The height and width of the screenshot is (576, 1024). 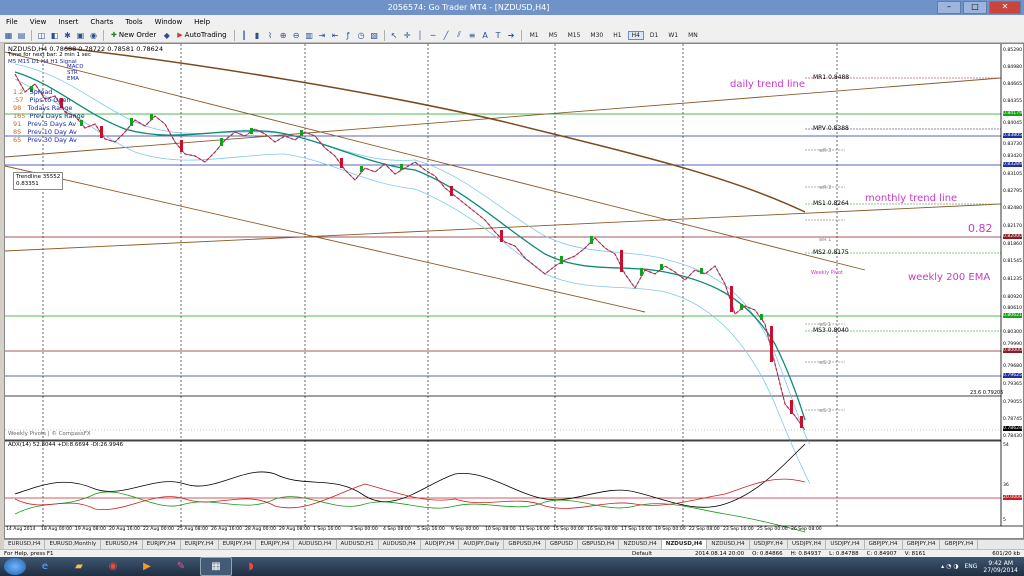 I want to click on tray-clock: 9:42 AM 27/09/2014, so click(x=1000, y=567).